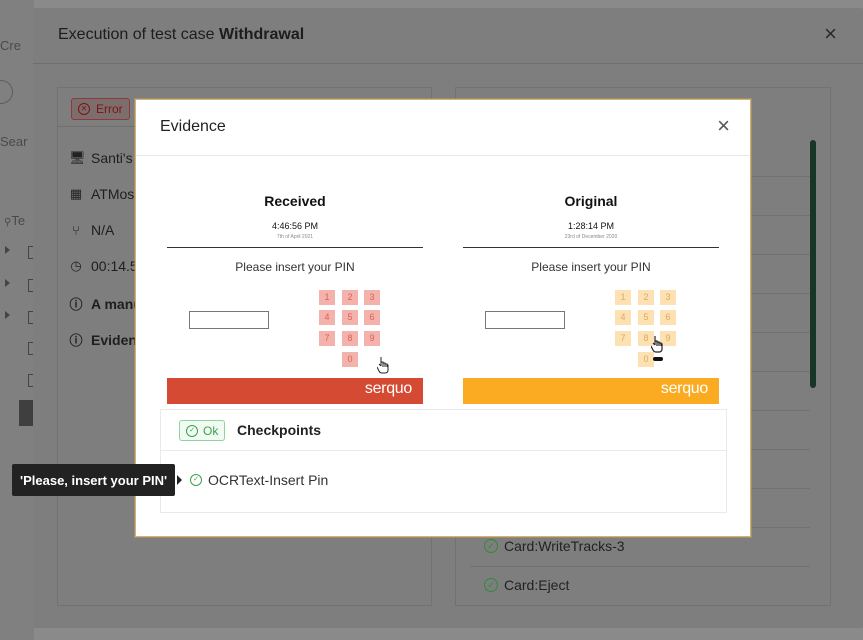  What do you see at coordinates (112, 158) in the screenshot?
I see `info-device-label: Santi's` at bounding box center [112, 158].